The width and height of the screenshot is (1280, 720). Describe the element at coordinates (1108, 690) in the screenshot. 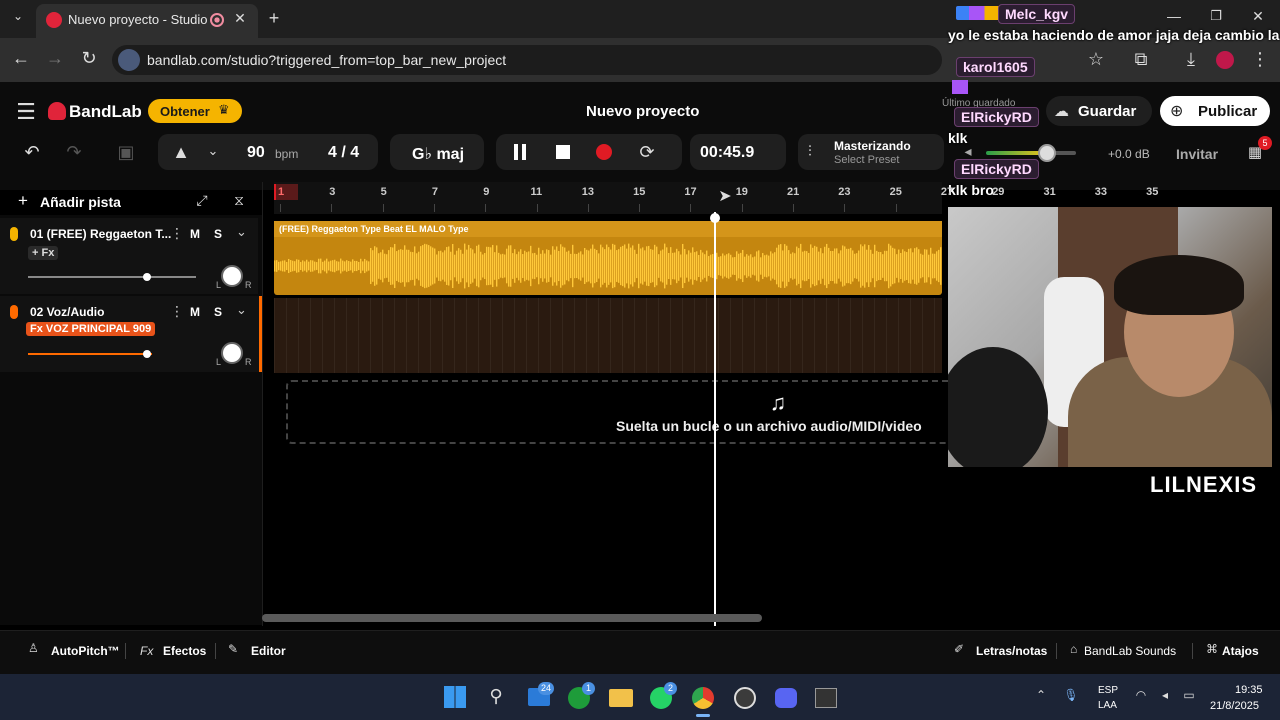

I see `language-code: ESP` at that location.